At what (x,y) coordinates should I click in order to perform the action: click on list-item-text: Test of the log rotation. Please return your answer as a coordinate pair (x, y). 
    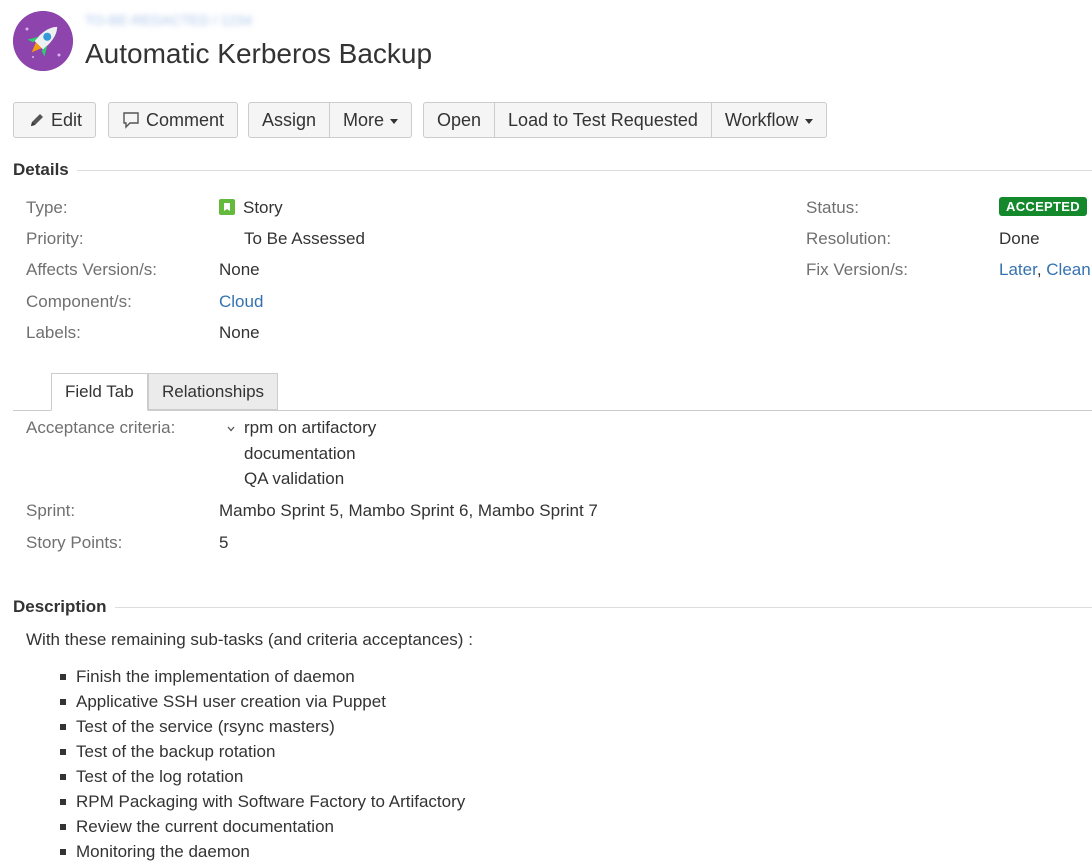
    Looking at the image, I should click on (160, 776).